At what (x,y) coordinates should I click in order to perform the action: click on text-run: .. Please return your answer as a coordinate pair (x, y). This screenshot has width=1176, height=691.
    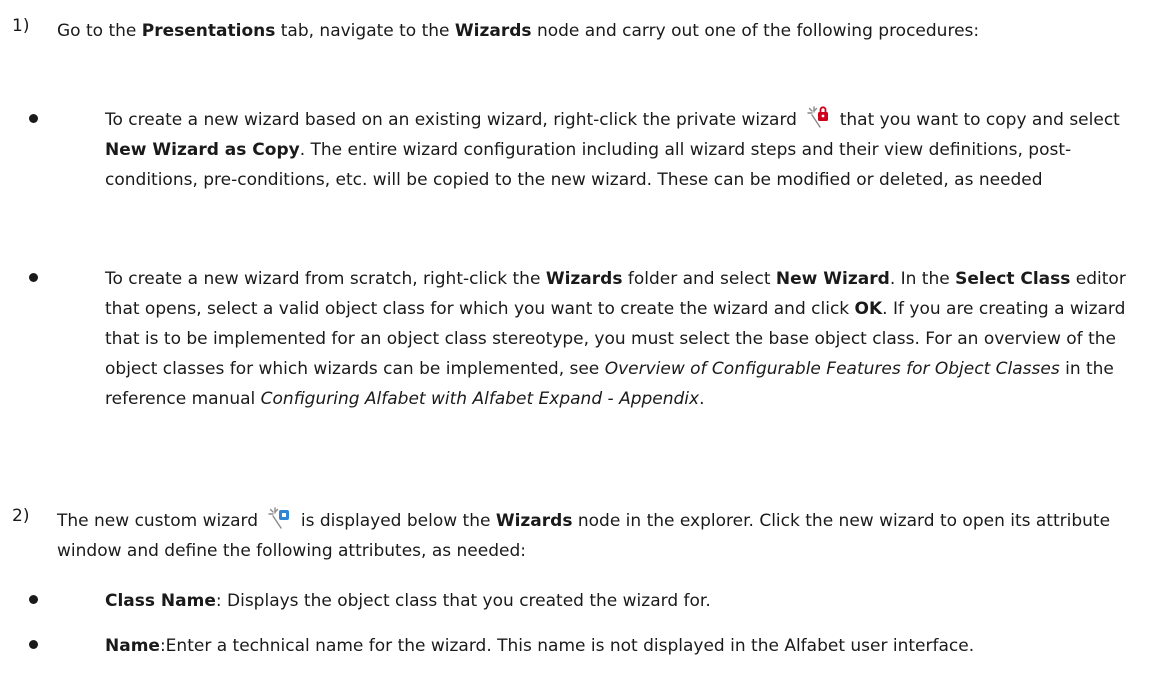
    Looking at the image, I should click on (702, 399).